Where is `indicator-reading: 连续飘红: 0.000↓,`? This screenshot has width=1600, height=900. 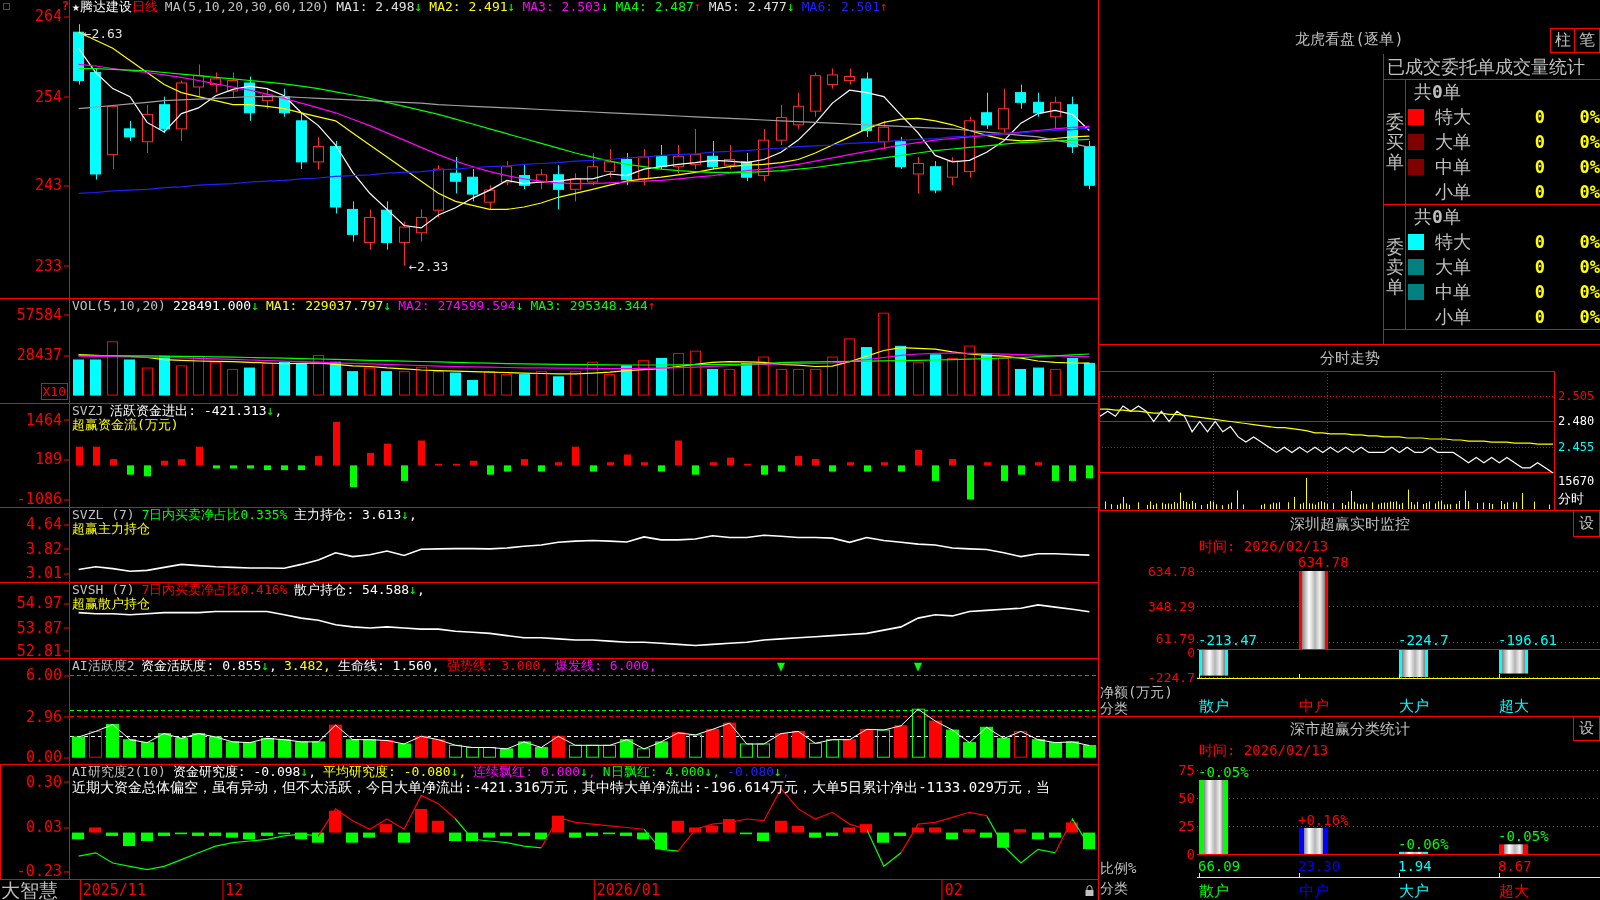
indicator-reading: 连续飘红: 0.000↓, is located at coordinates (534, 772).